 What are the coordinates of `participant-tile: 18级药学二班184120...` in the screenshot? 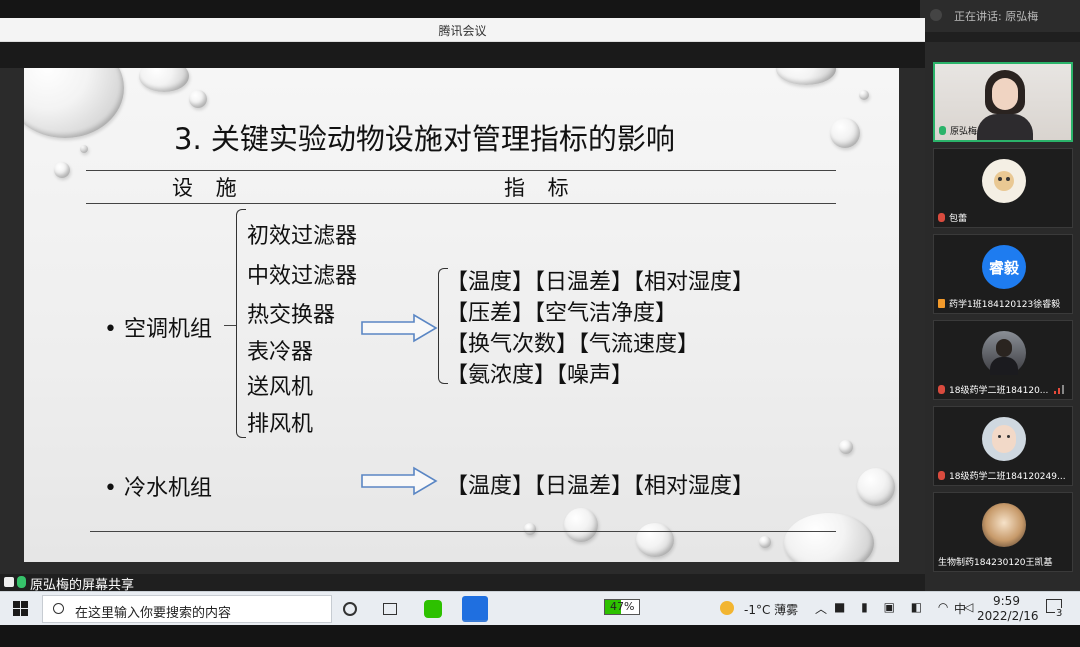 It's located at (1003, 360).